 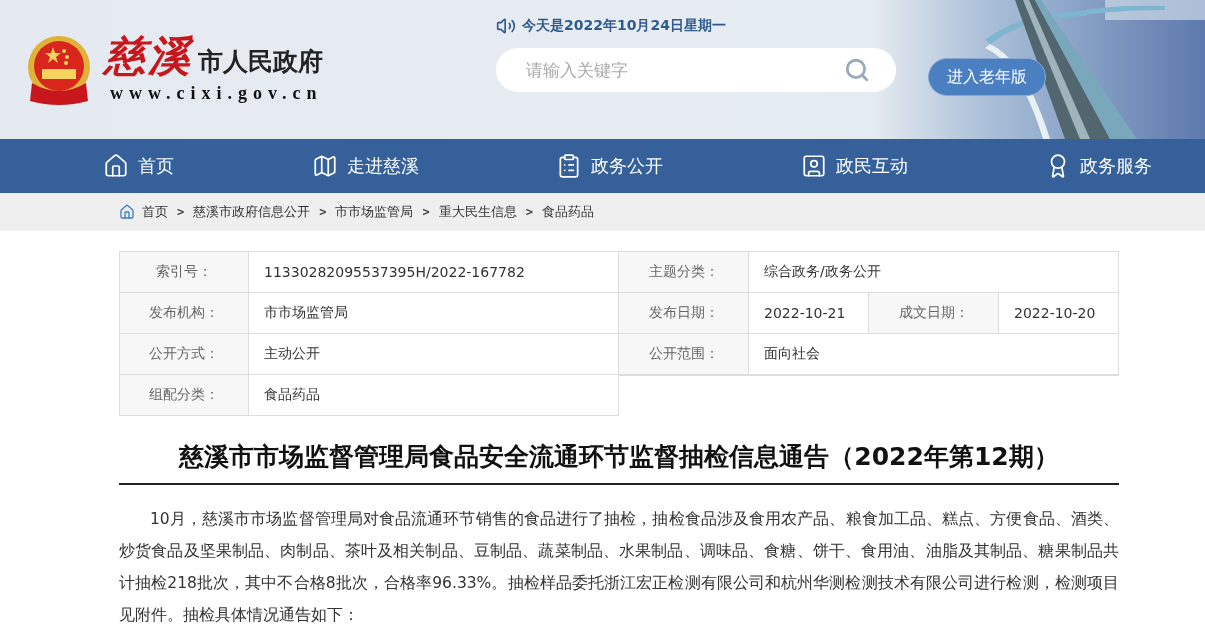 What do you see at coordinates (854, 166) in the screenshot?
I see `nav-link: 政民互动` at bounding box center [854, 166].